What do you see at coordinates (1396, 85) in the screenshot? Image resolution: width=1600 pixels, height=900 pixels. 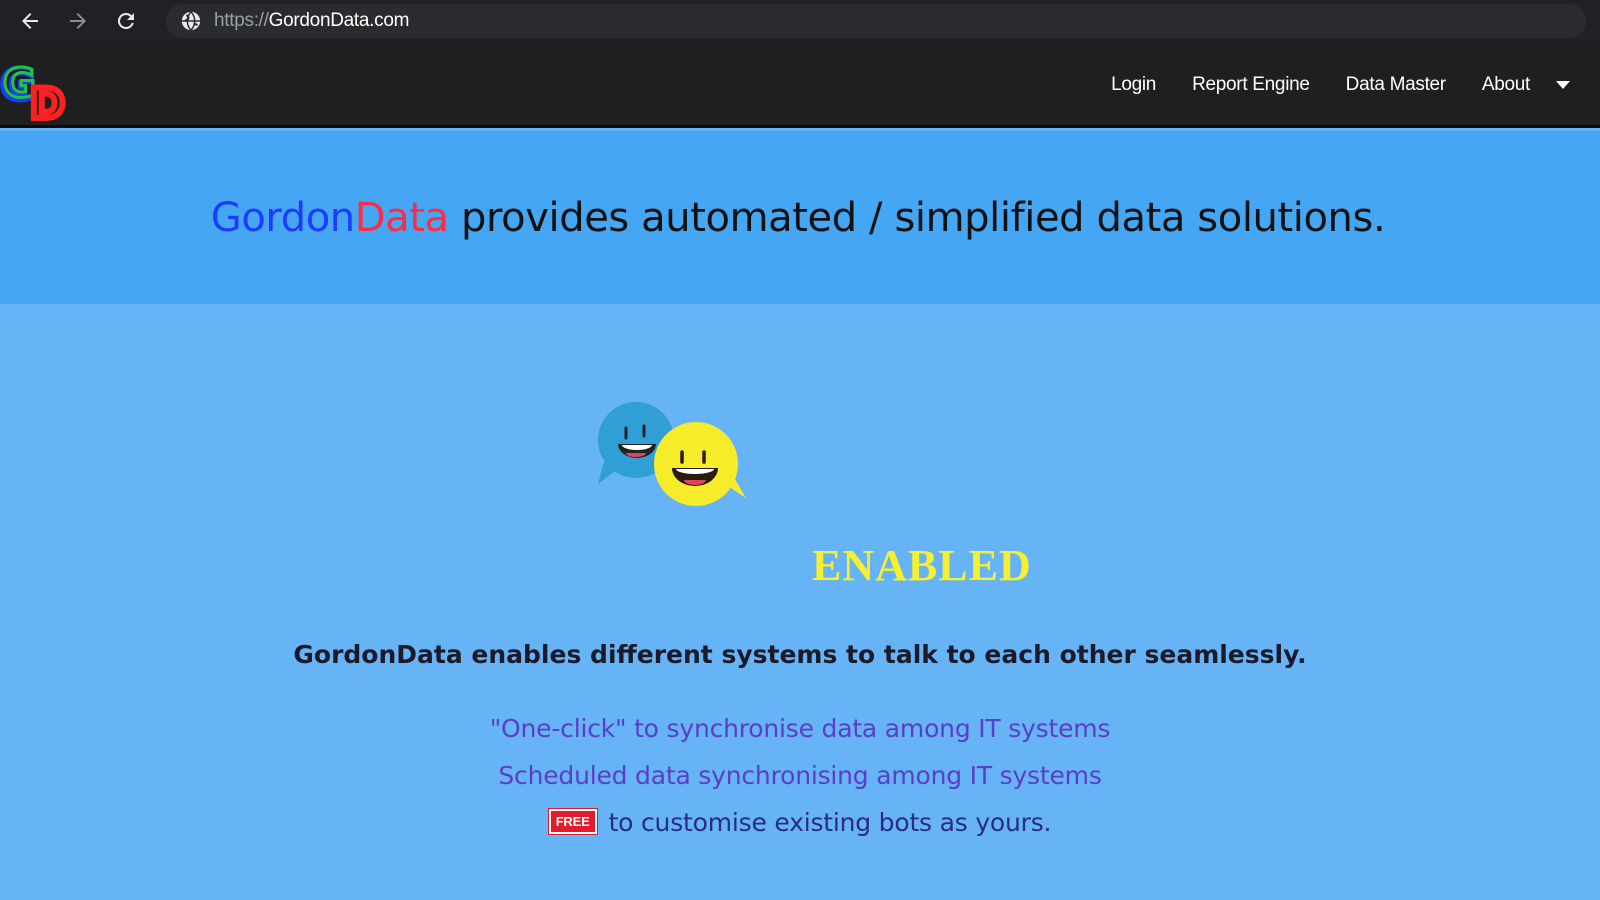 I see `nav-data-master: Data Master` at bounding box center [1396, 85].